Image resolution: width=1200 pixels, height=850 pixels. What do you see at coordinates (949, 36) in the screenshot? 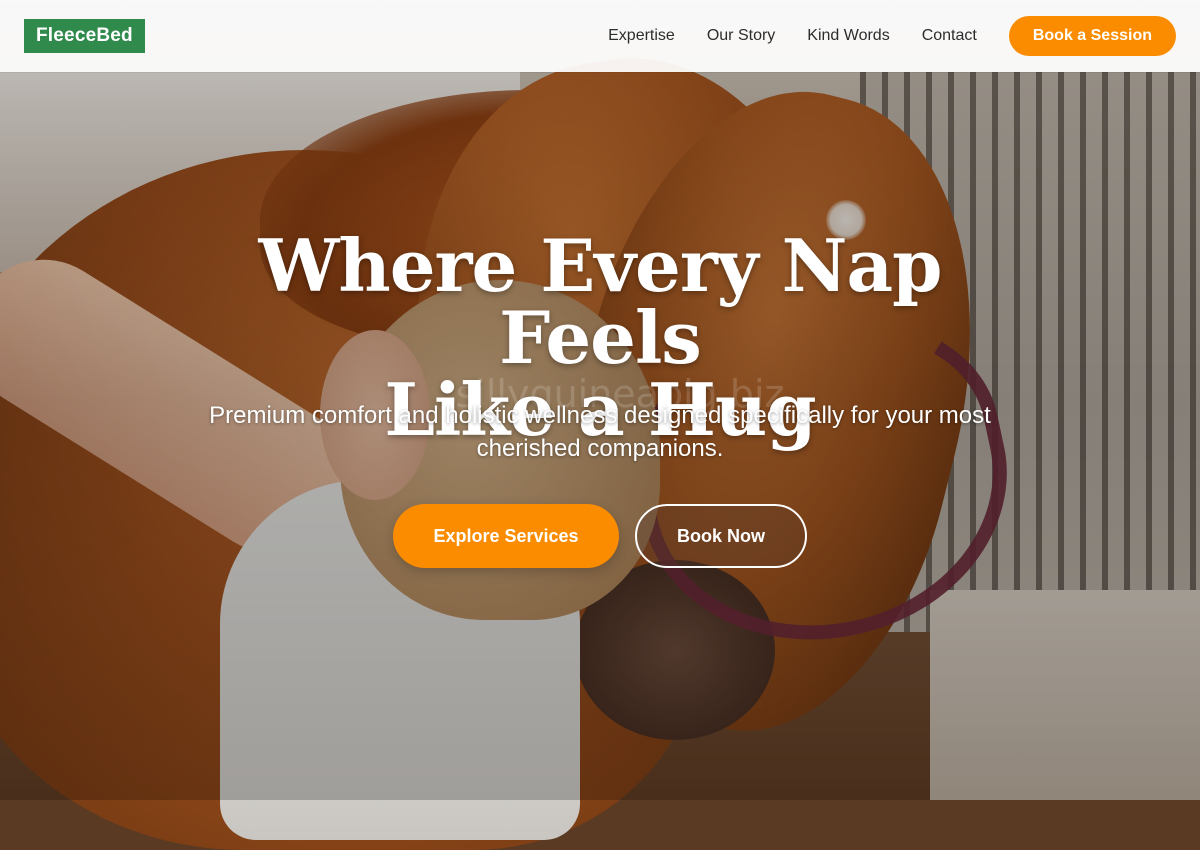
I see `nav-link-contact: Contact` at bounding box center [949, 36].